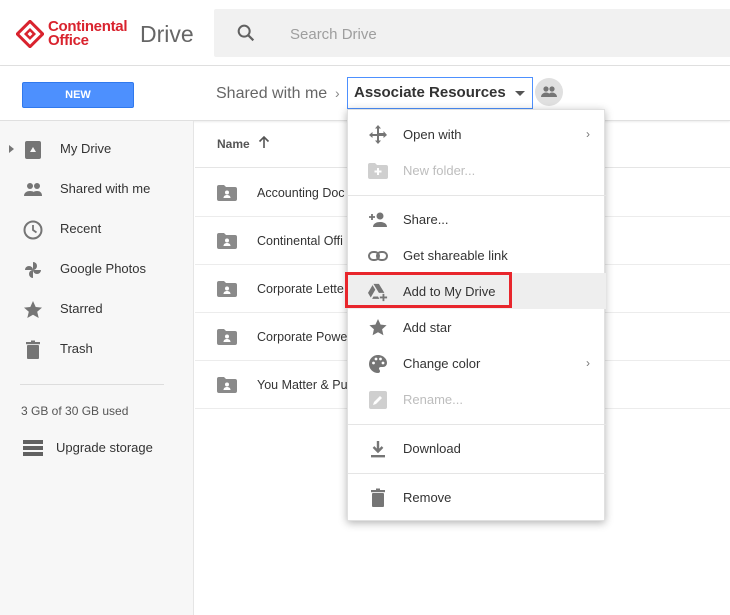 The height and width of the screenshot is (615, 730). What do you see at coordinates (427, 497) in the screenshot?
I see `menu-item-label: Remove` at bounding box center [427, 497].